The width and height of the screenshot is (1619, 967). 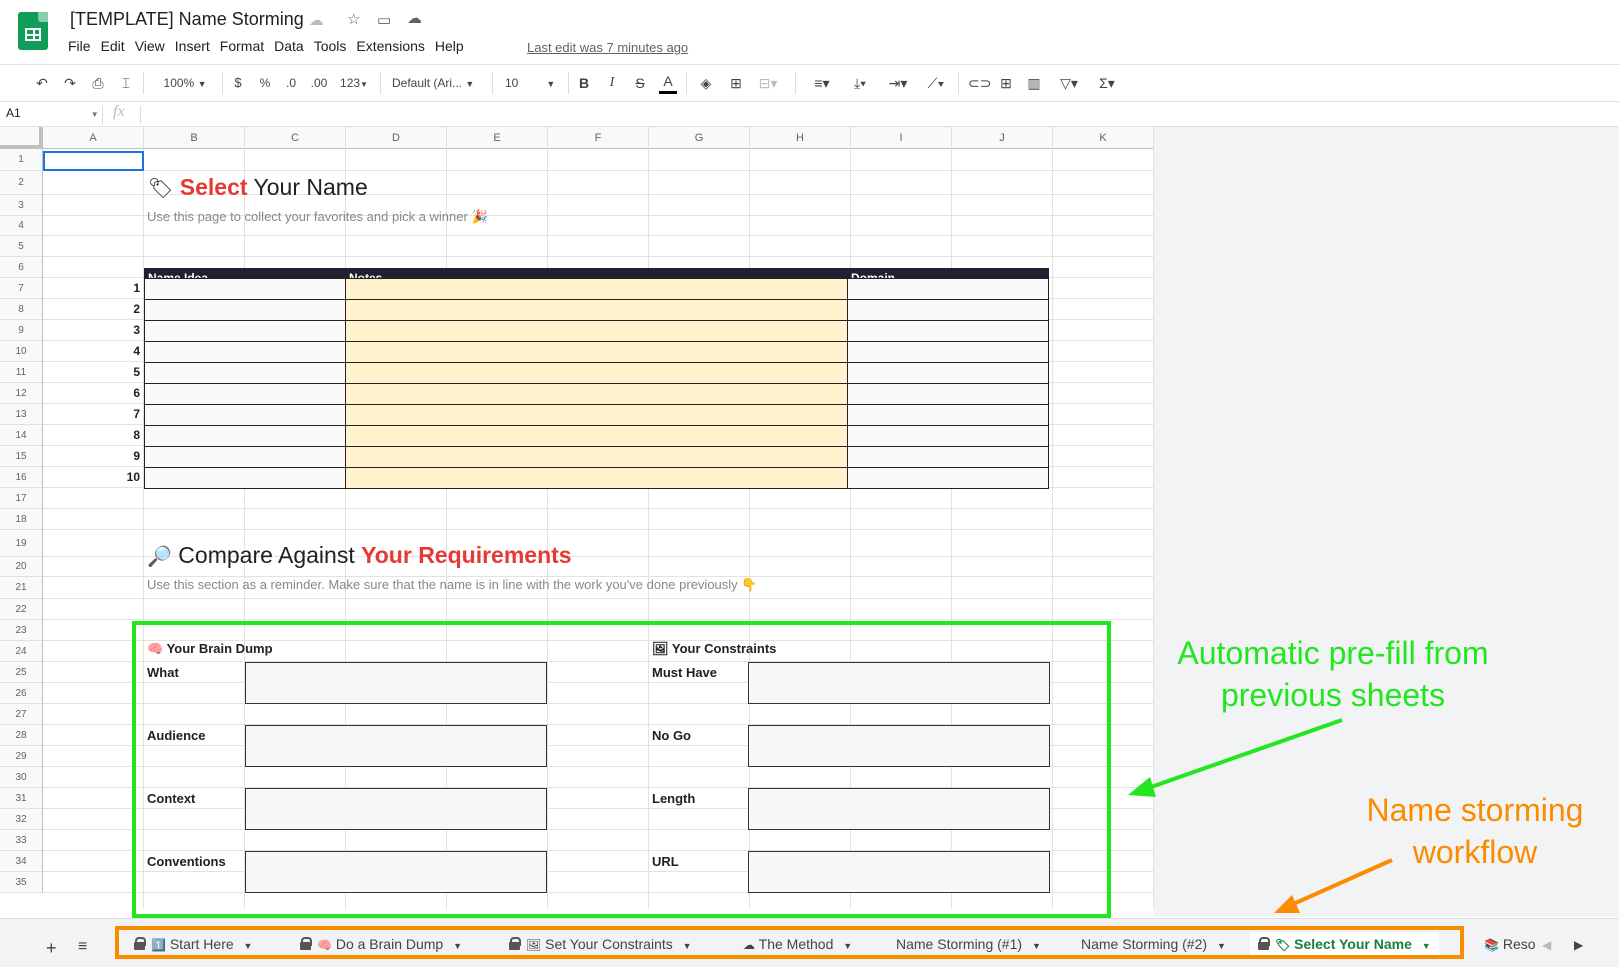 I want to click on menu-help: Help, so click(x=452, y=46).